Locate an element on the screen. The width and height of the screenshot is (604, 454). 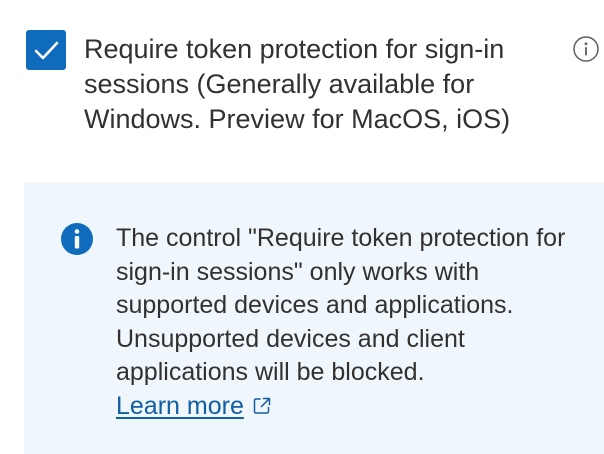
token-protection-checkbox is located at coordinates (46, 50).